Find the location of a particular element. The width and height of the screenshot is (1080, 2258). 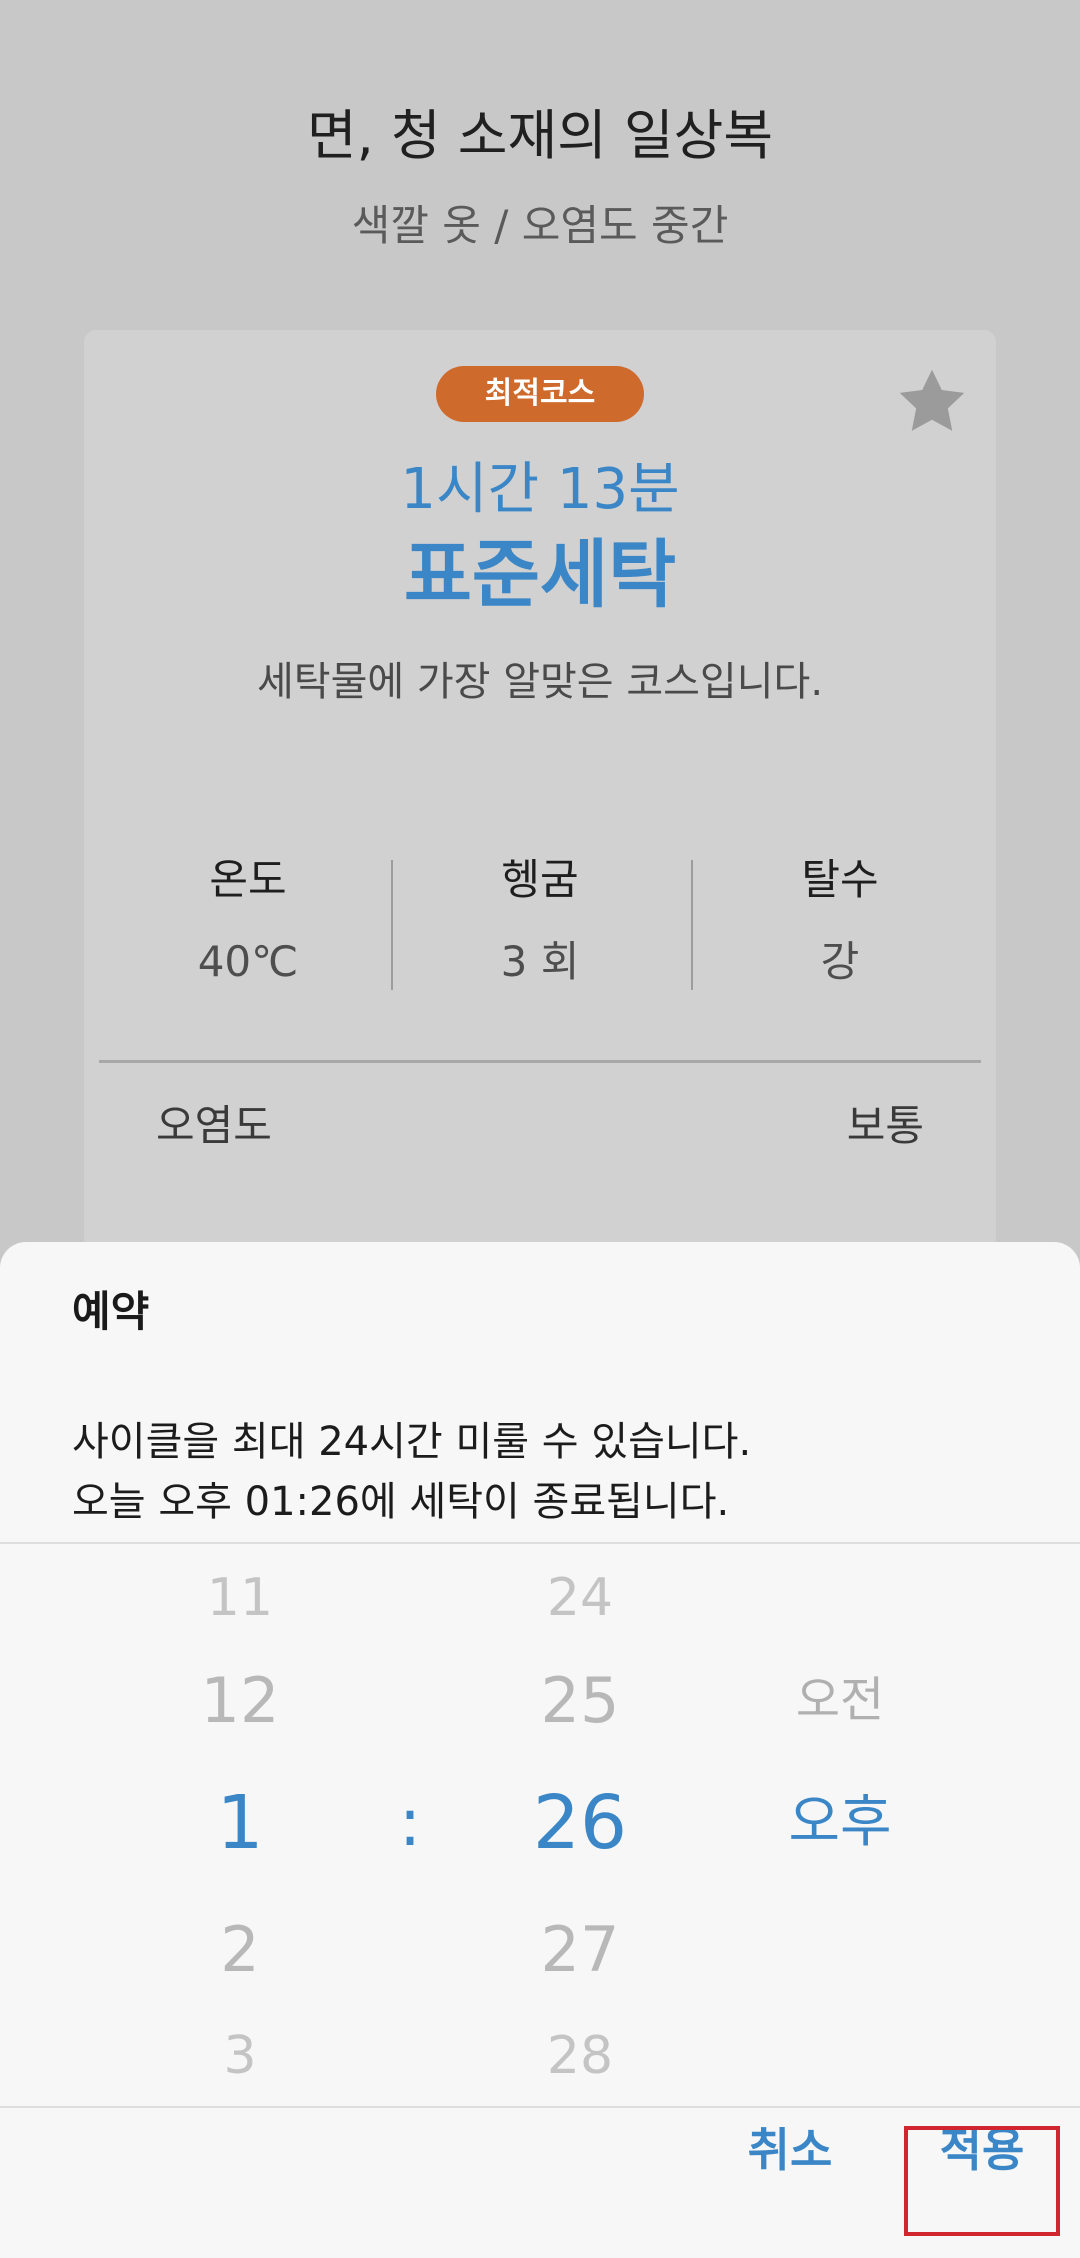

hour-option: 3 is located at coordinates (240, 2056).